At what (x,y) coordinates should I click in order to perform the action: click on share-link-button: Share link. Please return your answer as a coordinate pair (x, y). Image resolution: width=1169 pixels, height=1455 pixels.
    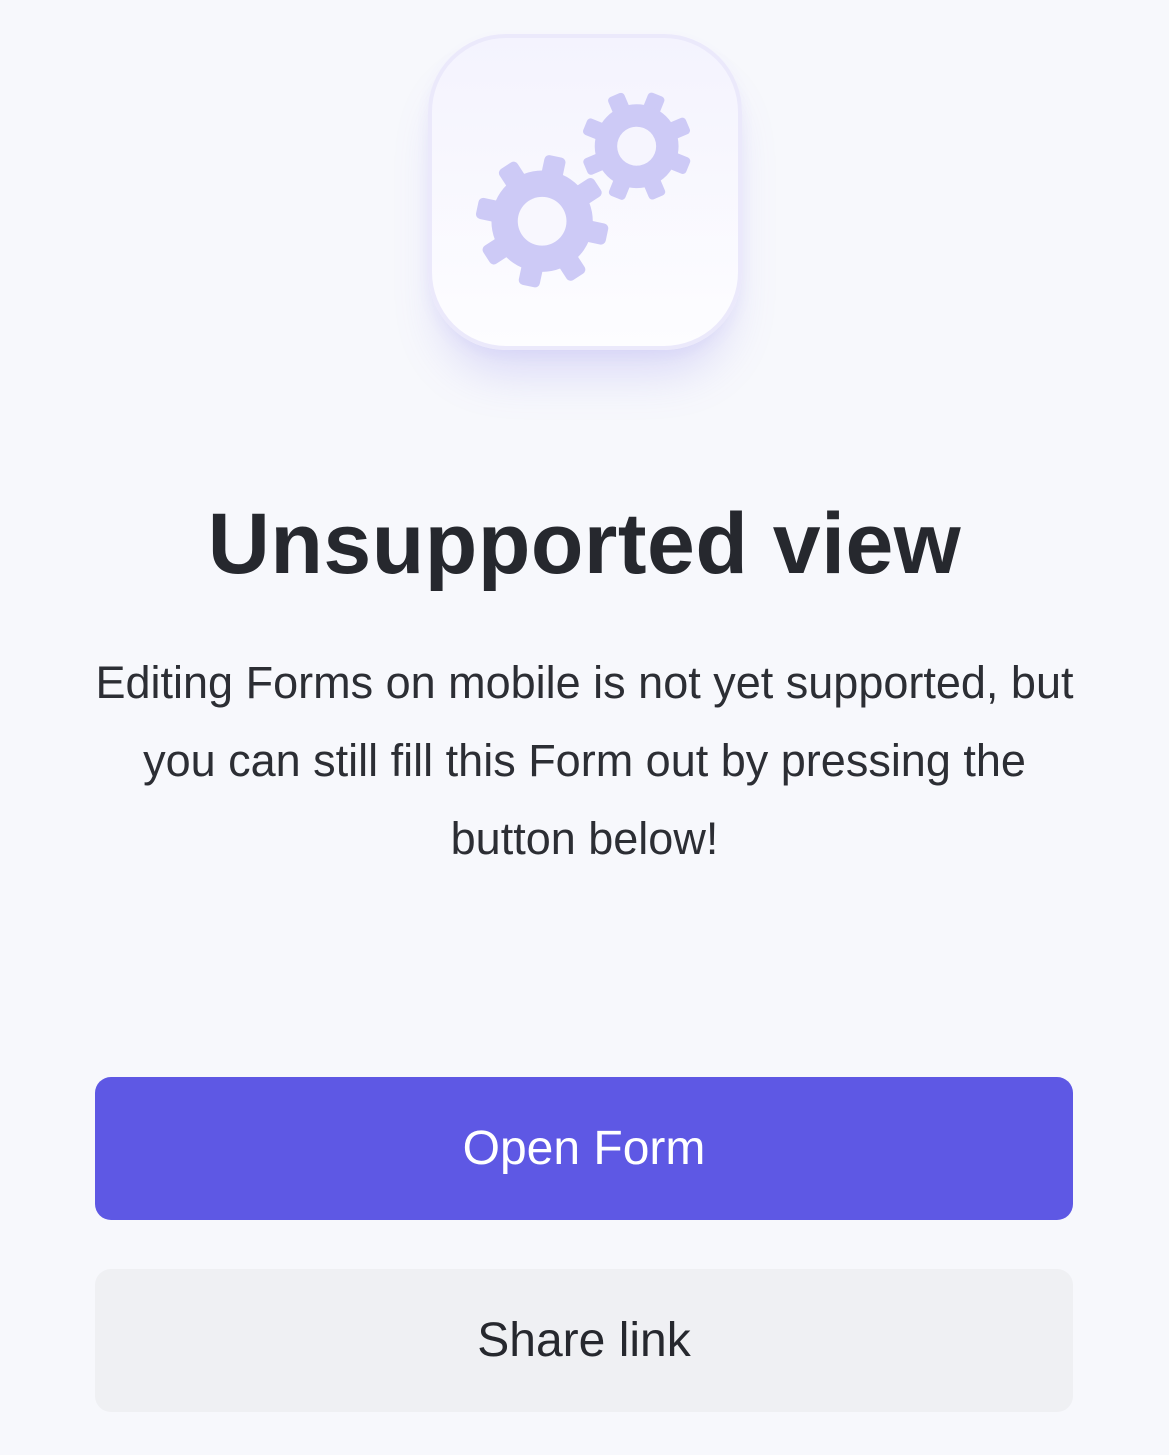
    Looking at the image, I should click on (584, 1340).